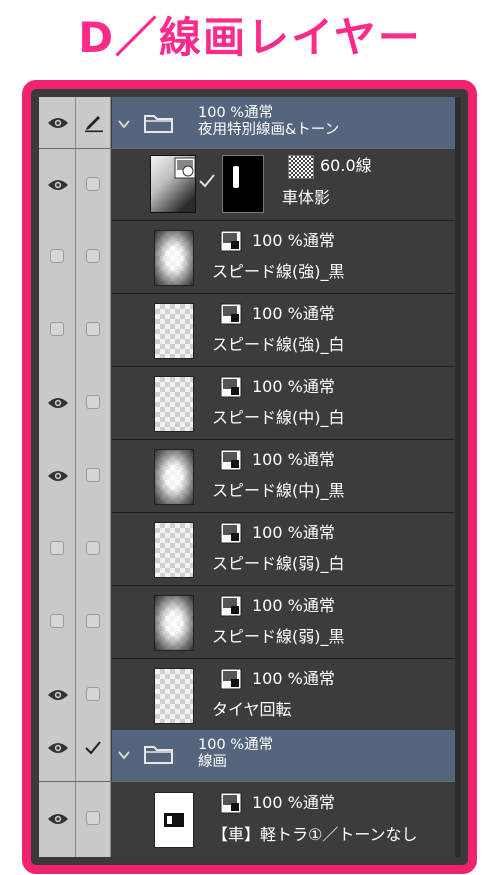 This screenshot has height=875, width=500. I want to click on mask-thumbnail, so click(243, 184).